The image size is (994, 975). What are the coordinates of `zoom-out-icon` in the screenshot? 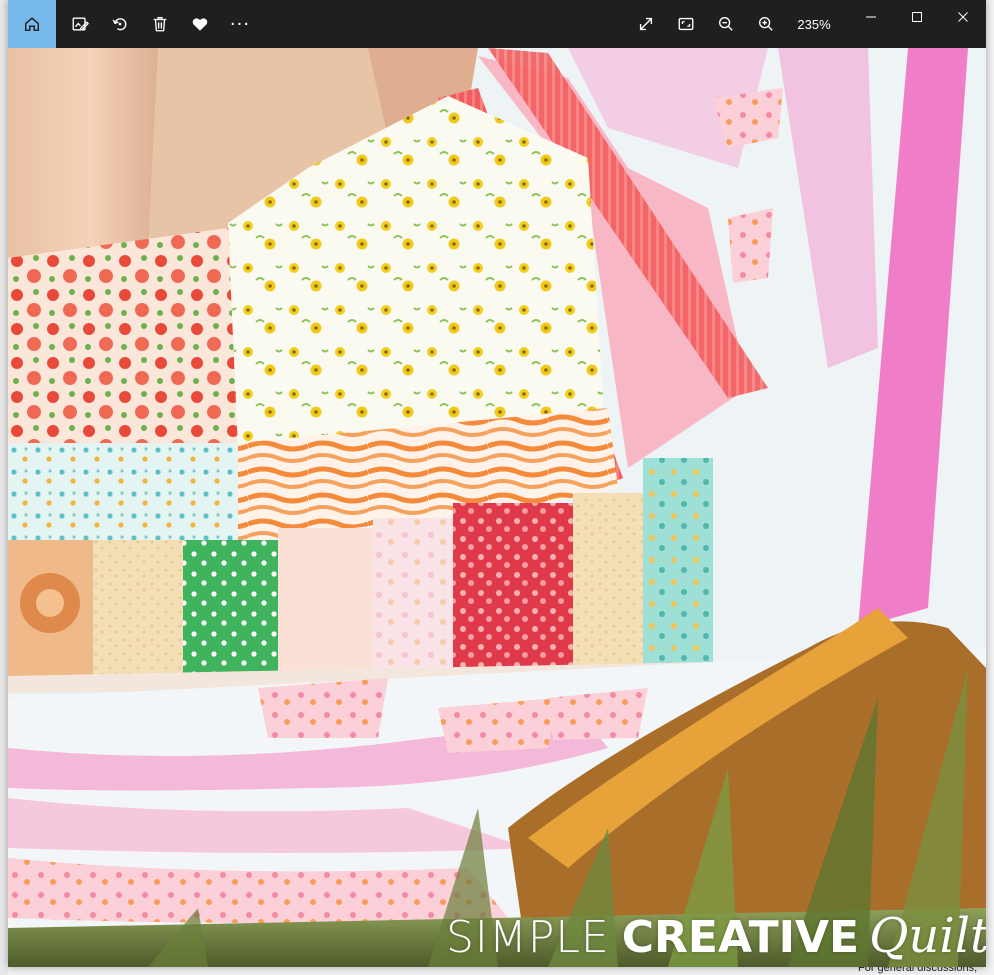 It's located at (726, 24).